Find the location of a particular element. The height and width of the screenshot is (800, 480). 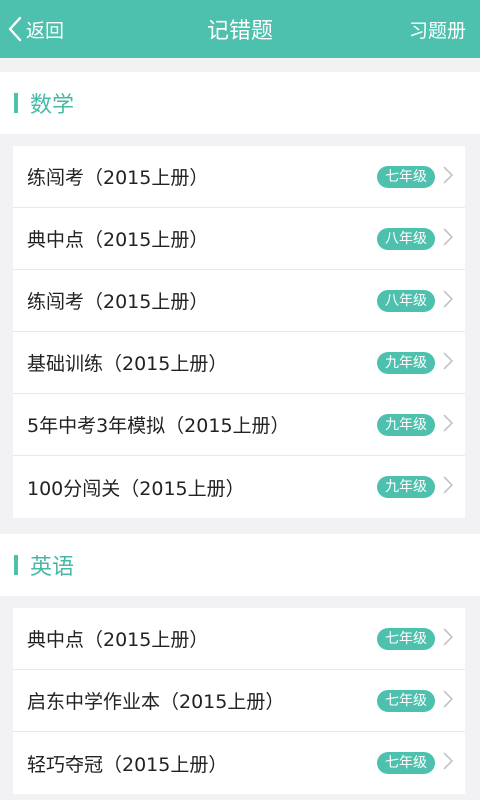

back-label: 返回 is located at coordinates (45, 30).